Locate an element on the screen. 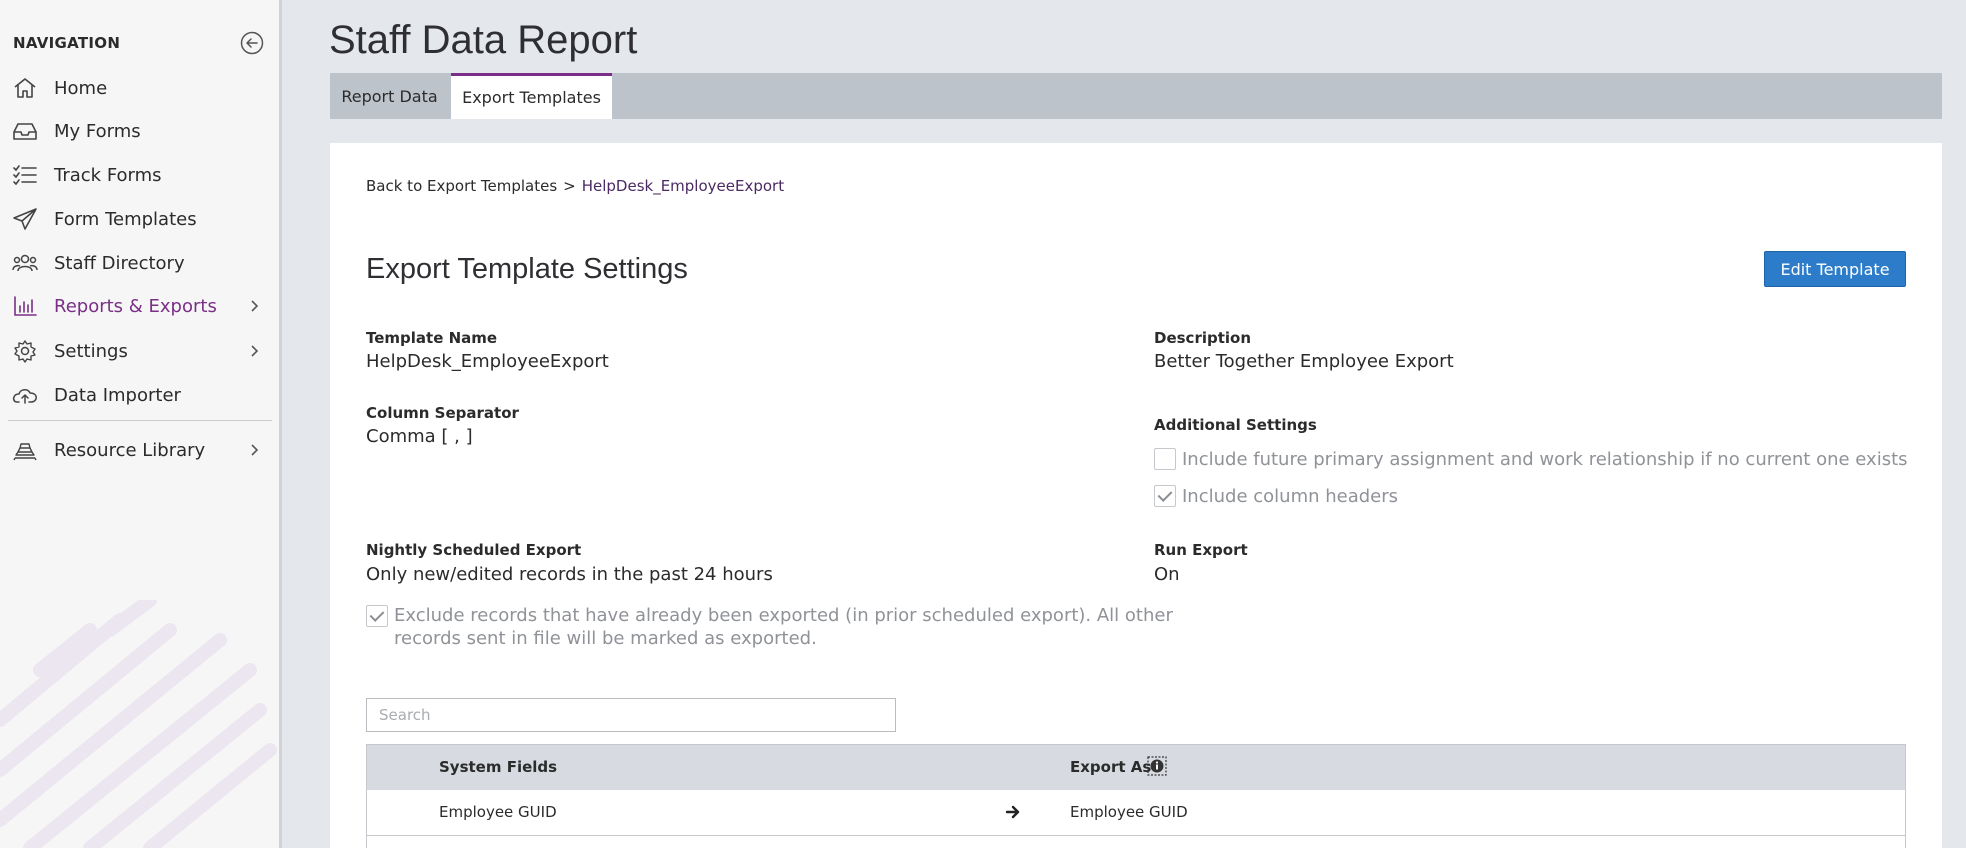  nightly-export-label: Nightly Scheduled Export is located at coordinates (474, 550).